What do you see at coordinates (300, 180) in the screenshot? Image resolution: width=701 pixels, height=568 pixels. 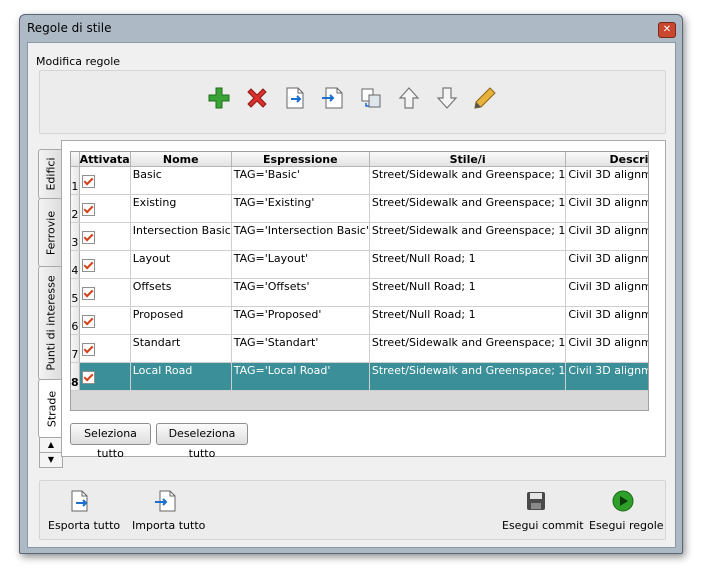 I see `expression-cell: TAG='Basic'` at bounding box center [300, 180].